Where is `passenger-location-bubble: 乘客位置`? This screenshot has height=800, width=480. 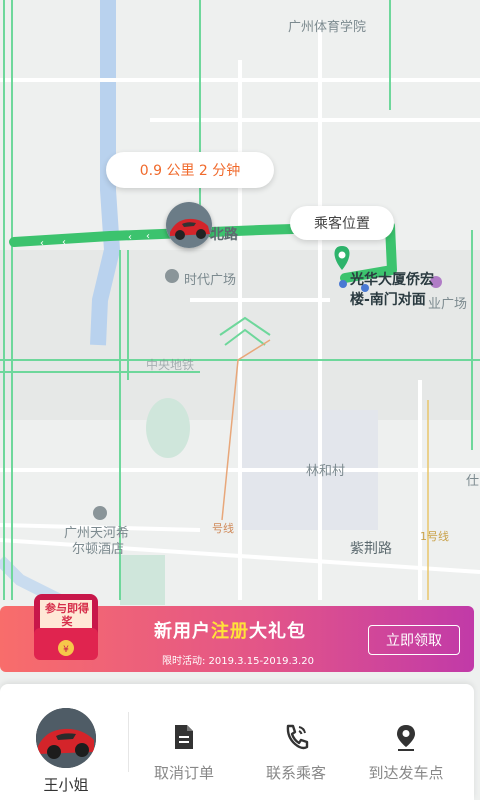
passenger-location-bubble: 乘客位置 is located at coordinates (342, 223).